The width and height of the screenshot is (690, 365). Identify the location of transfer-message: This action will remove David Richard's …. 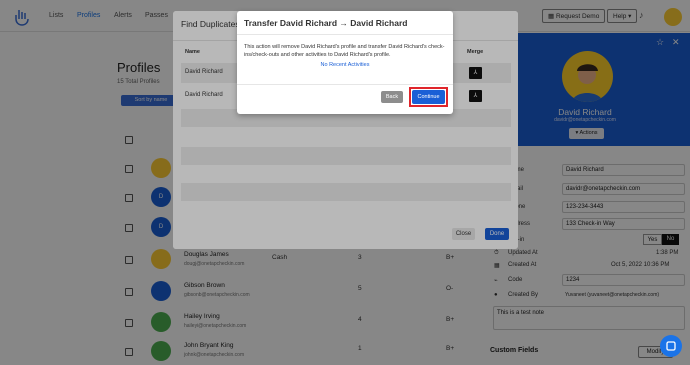
(344, 51).